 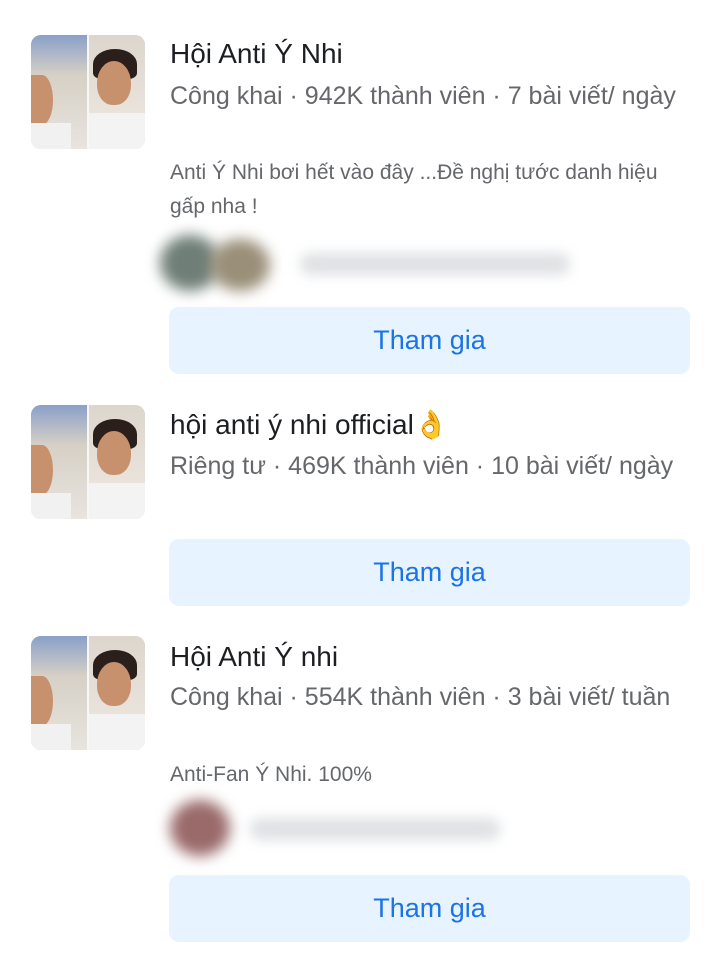 What do you see at coordinates (271, 774) in the screenshot?
I see `group-description: Anti-Fan Ý Nhi. 100%` at bounding box center [271, 774].